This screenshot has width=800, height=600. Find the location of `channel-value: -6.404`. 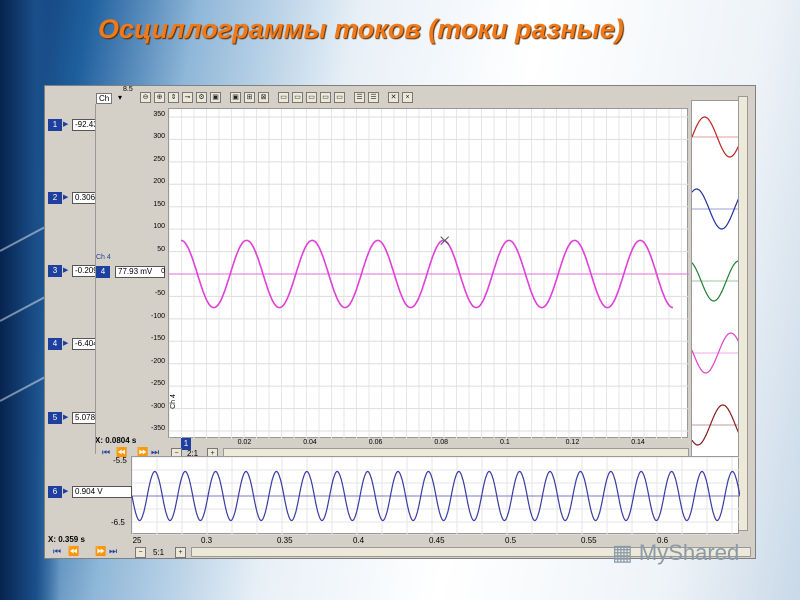

channel-value: -6.404 is located at coordinates (84, 344).